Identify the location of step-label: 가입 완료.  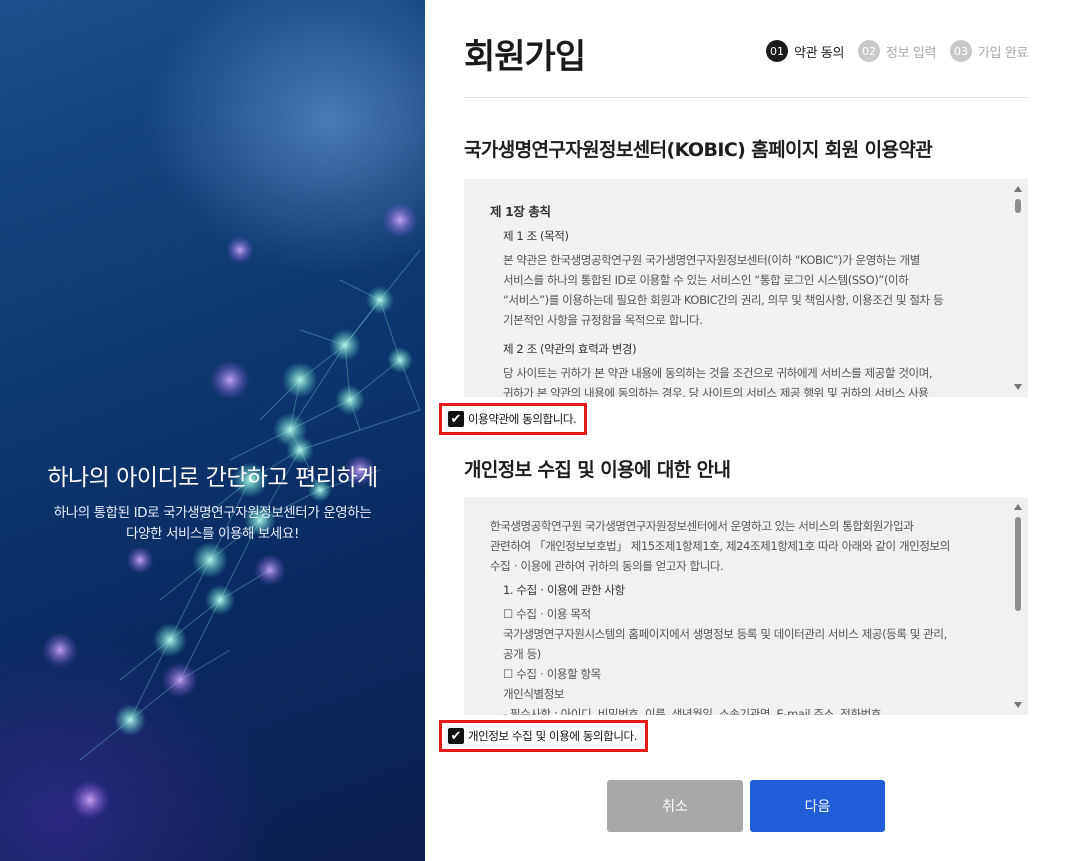
(1003, 53).